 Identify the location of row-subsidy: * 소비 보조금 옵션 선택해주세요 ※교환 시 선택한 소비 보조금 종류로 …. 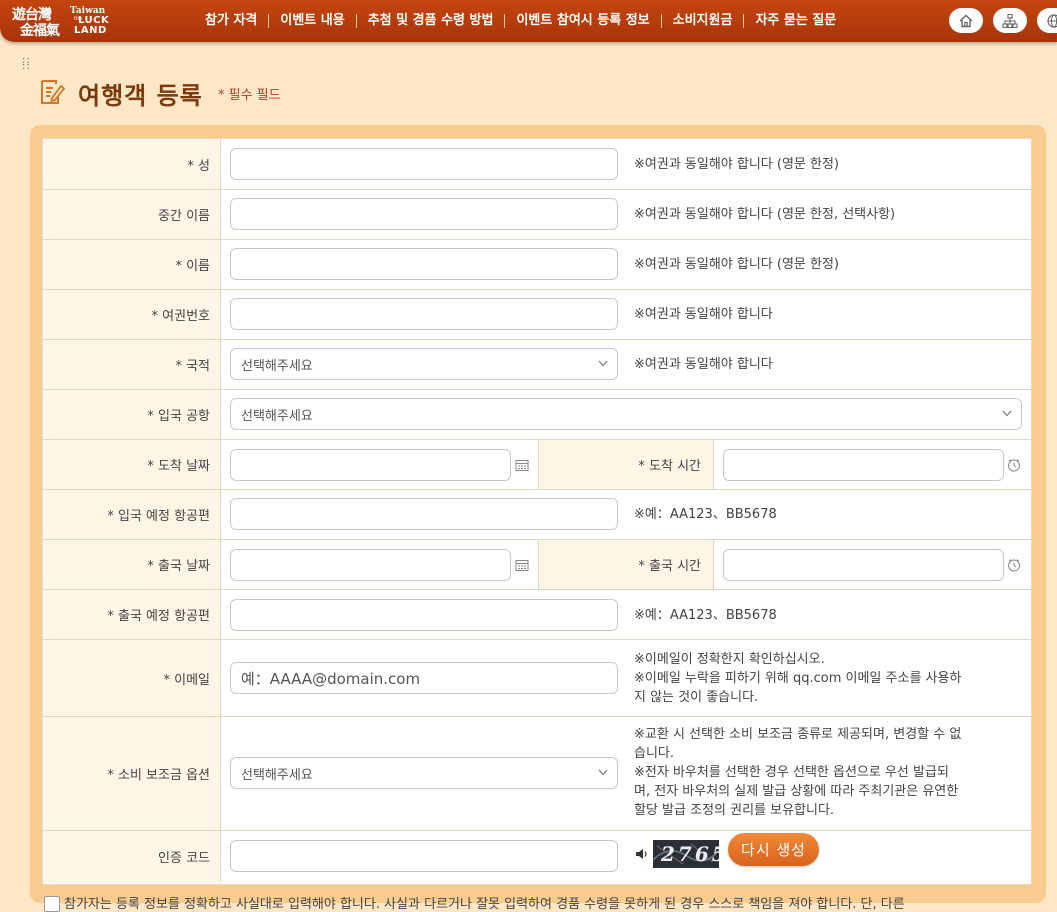
(537, 774).